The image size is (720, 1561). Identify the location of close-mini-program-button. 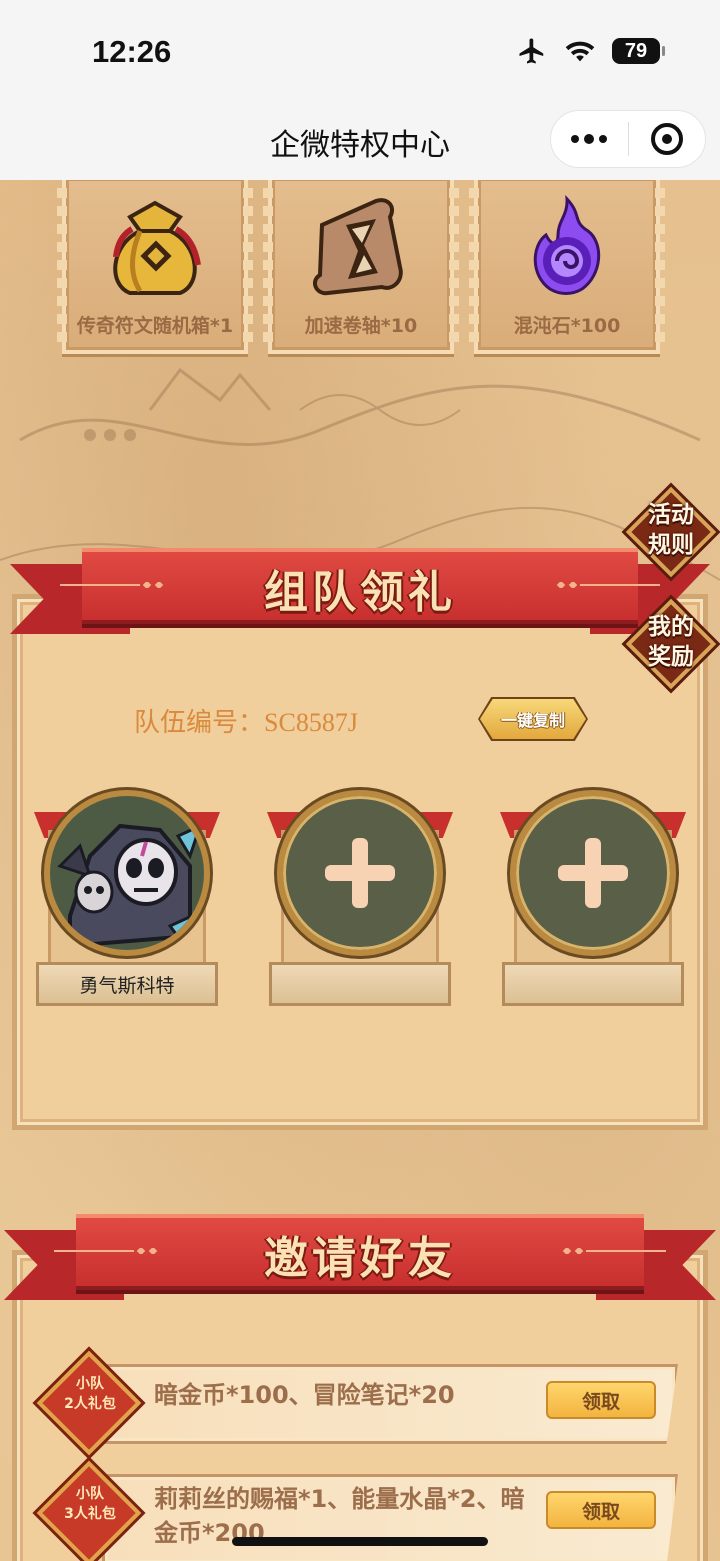
(667, 139).